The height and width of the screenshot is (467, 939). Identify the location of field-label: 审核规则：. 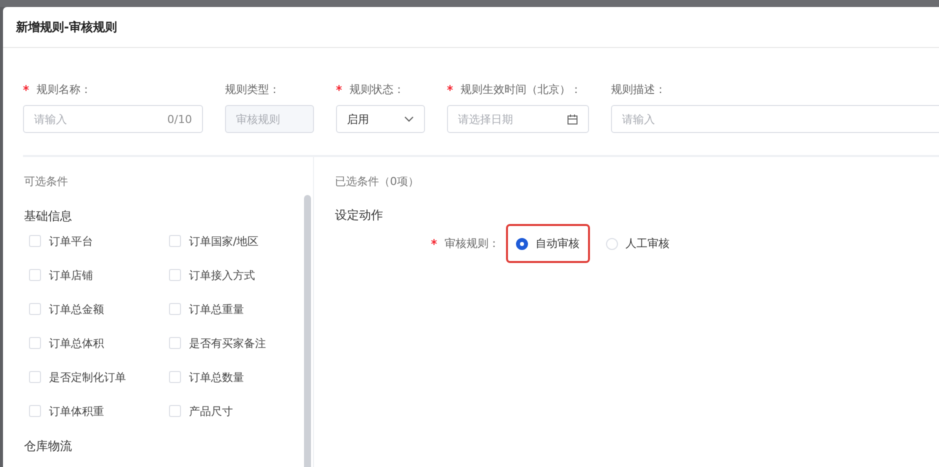
(472, 243).